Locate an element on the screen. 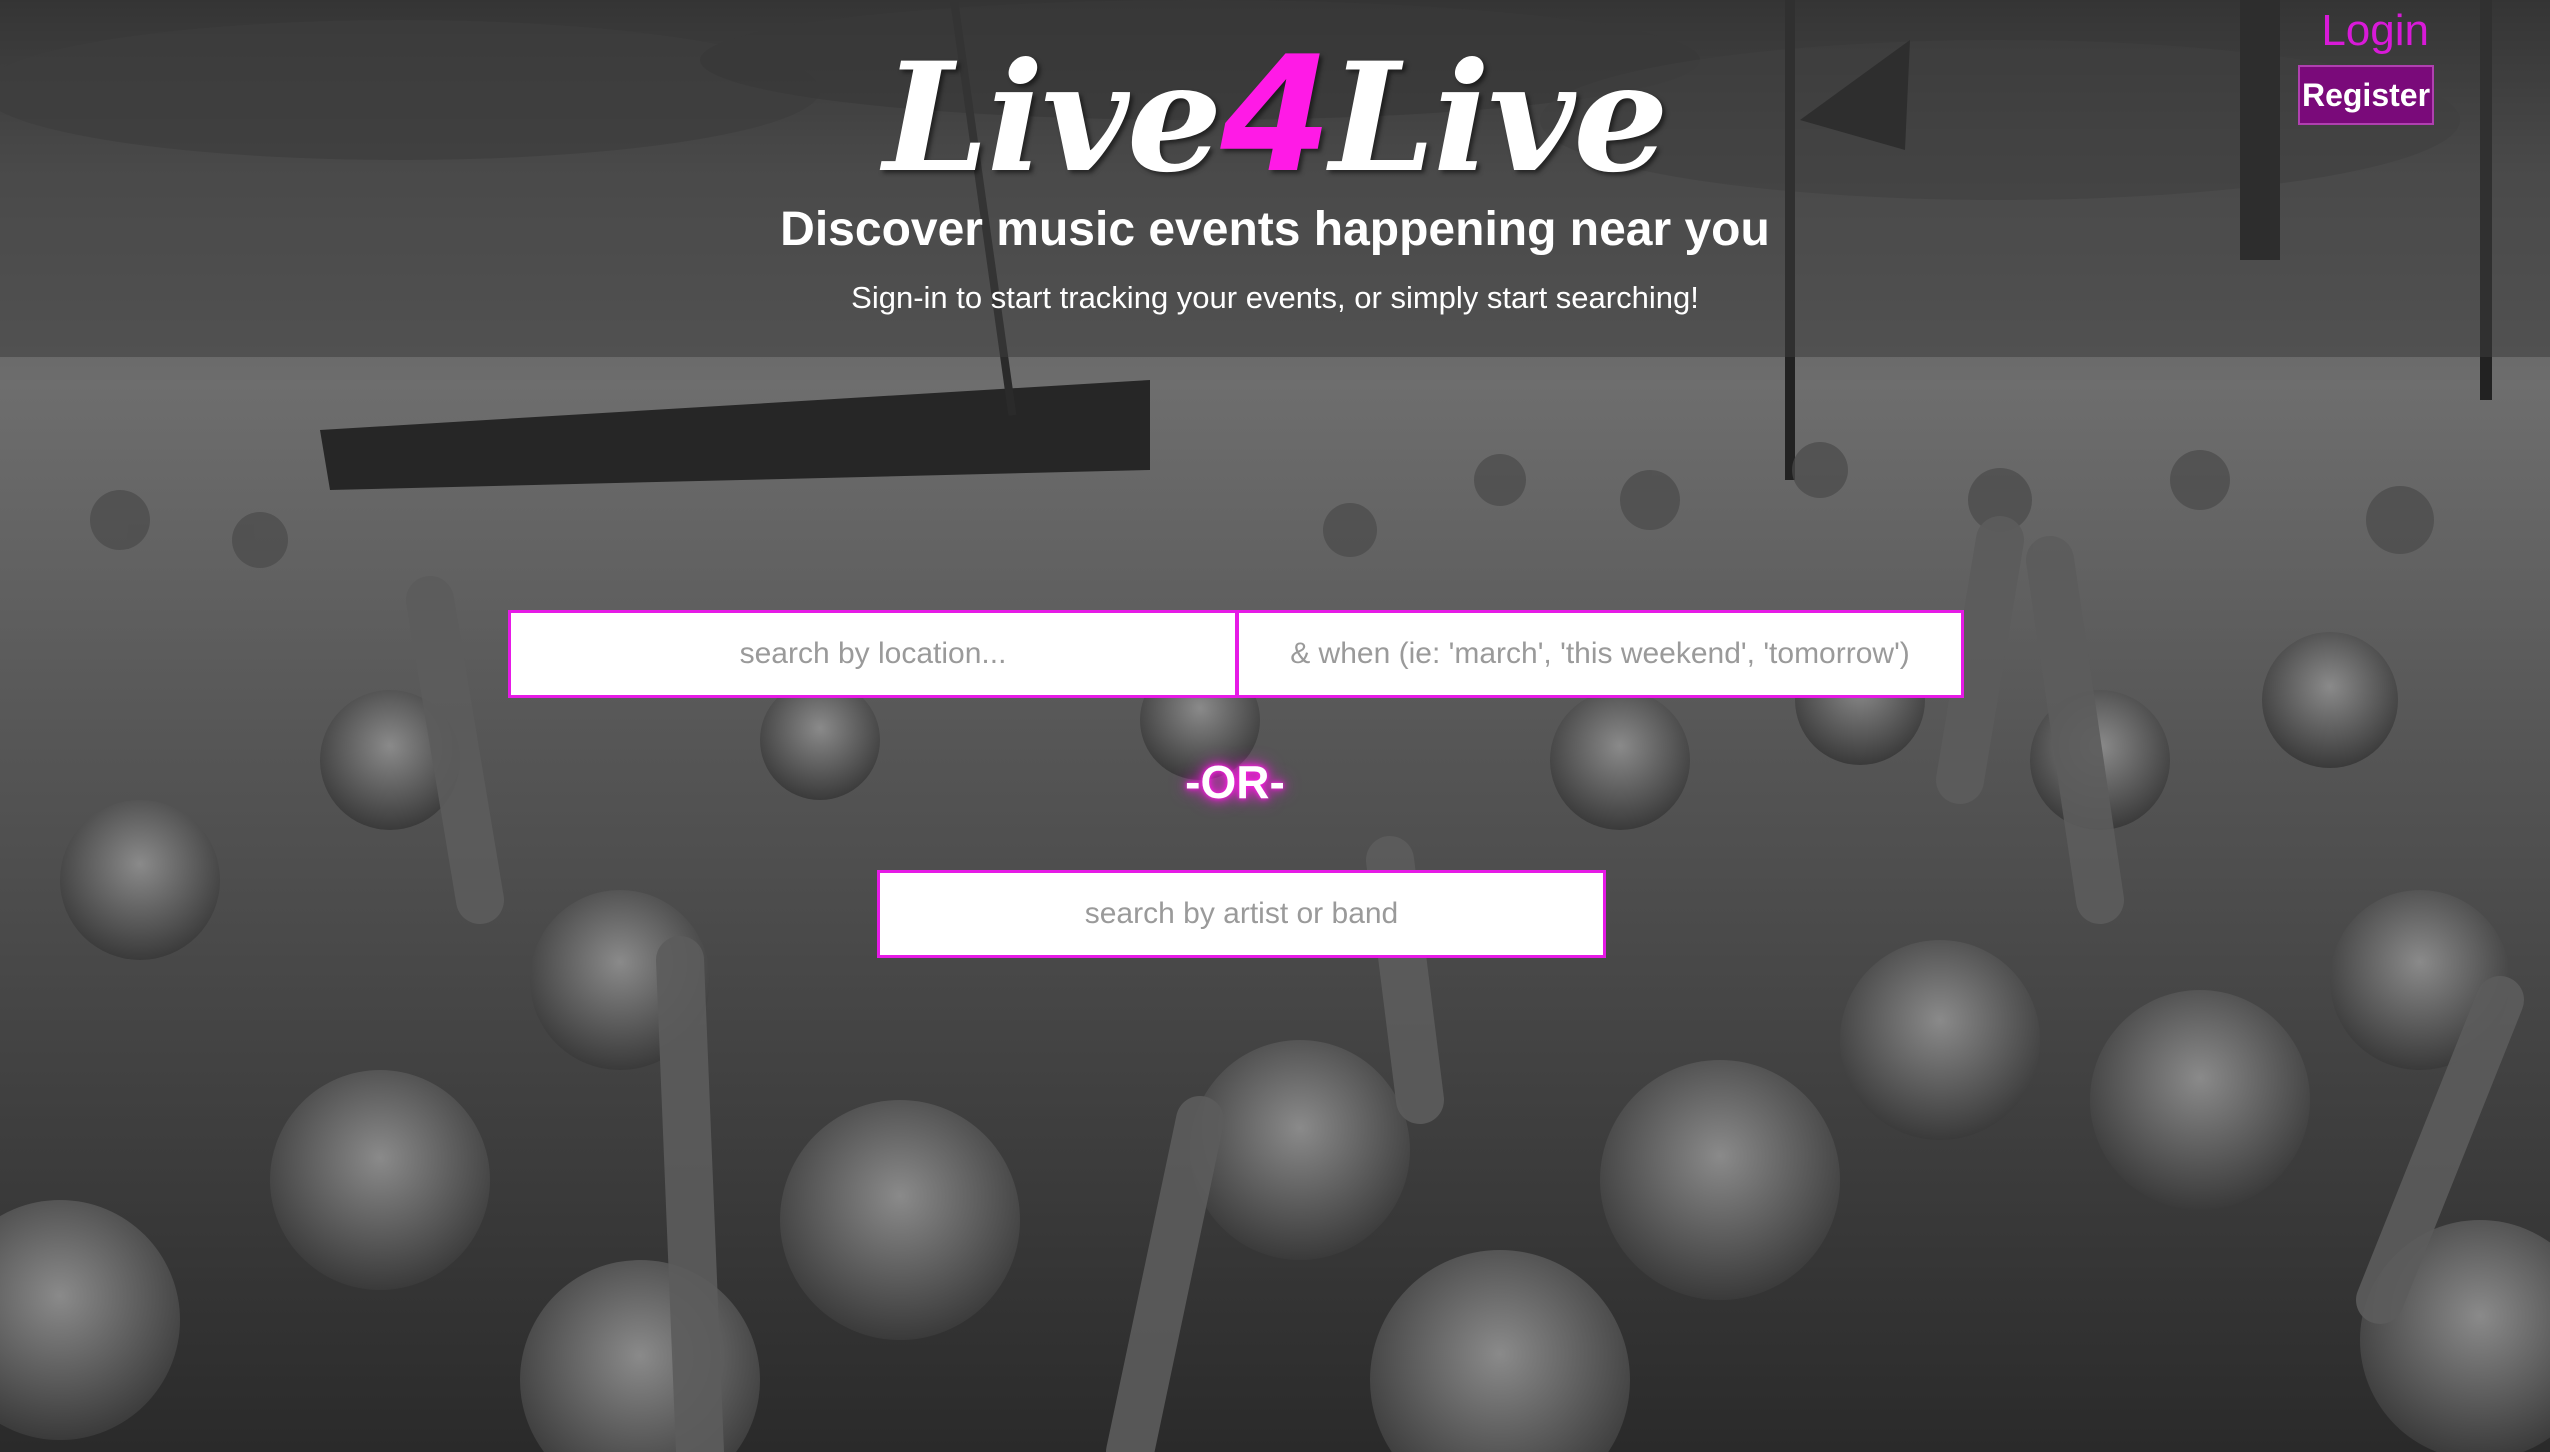  artist-search-input is located at coordinates (1241, 914).